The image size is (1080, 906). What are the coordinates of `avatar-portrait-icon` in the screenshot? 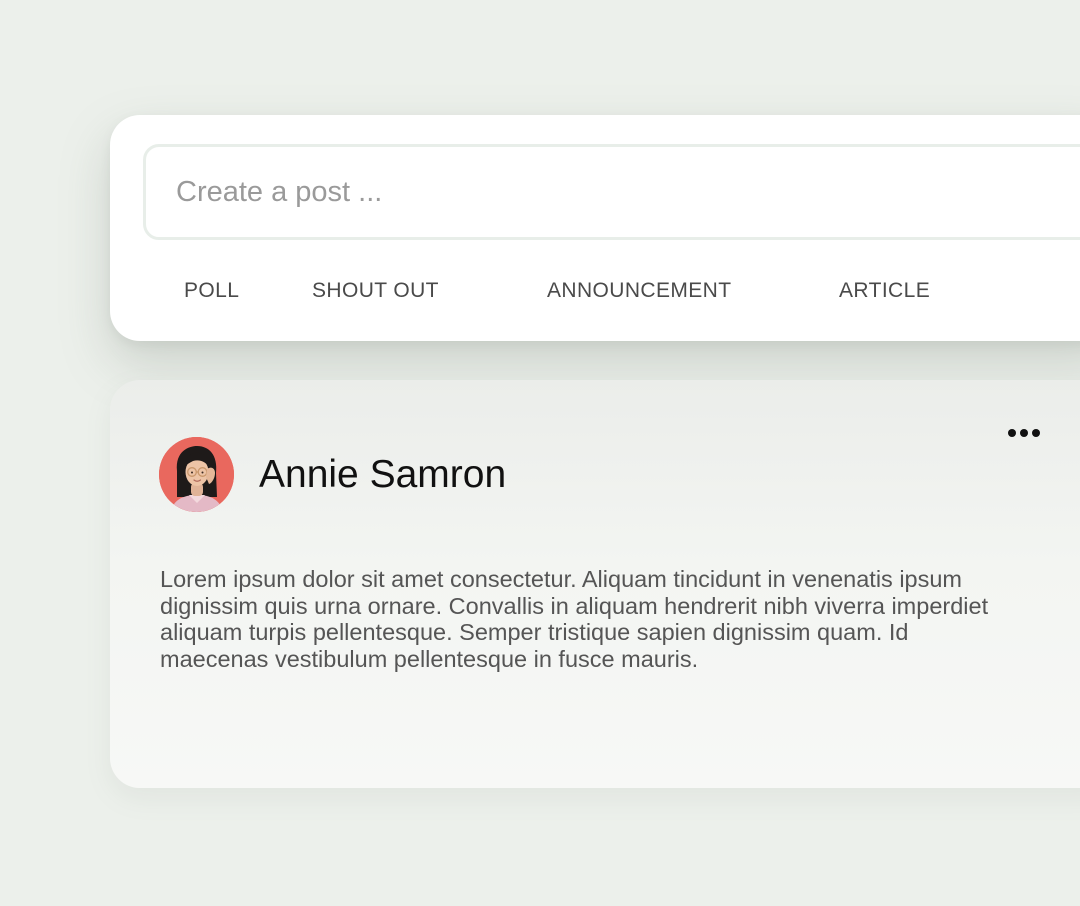 It's located at (196, 474).